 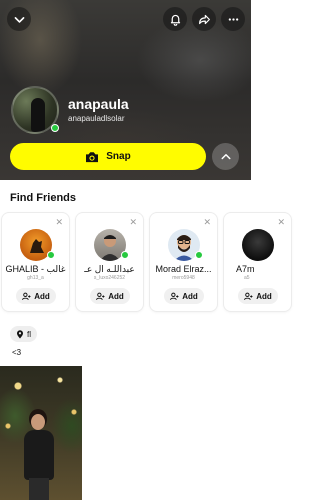 I want to click on profile-display-name: anapaula, so click(x=98, y=104).